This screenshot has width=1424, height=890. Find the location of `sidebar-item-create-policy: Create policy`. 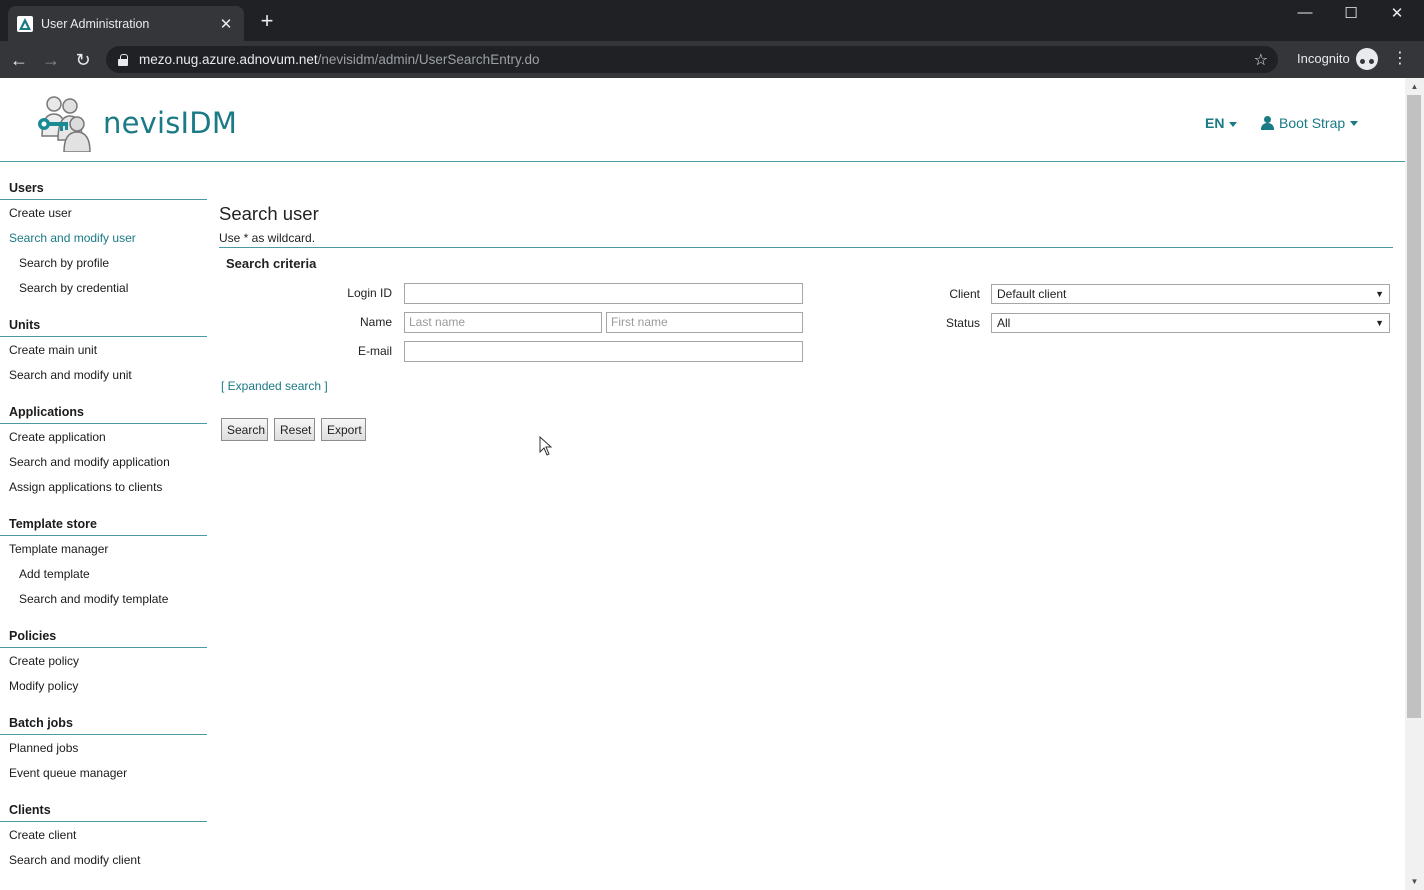

sidebar-item-create-policy: Create policy is located at coordinates (103, 660).